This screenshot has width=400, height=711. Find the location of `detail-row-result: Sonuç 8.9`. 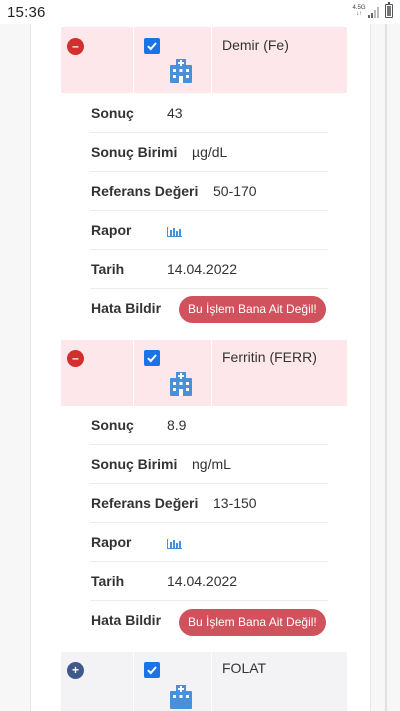

detail-row-result: Sonuç 8.9 is located at coordinates (209, 425).